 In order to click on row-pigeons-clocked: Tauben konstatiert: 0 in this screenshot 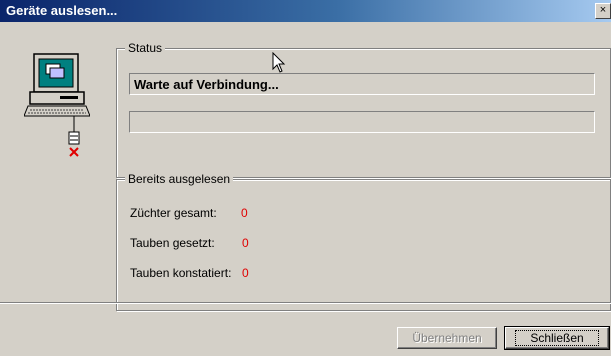, I will do `click(189, 273)`.